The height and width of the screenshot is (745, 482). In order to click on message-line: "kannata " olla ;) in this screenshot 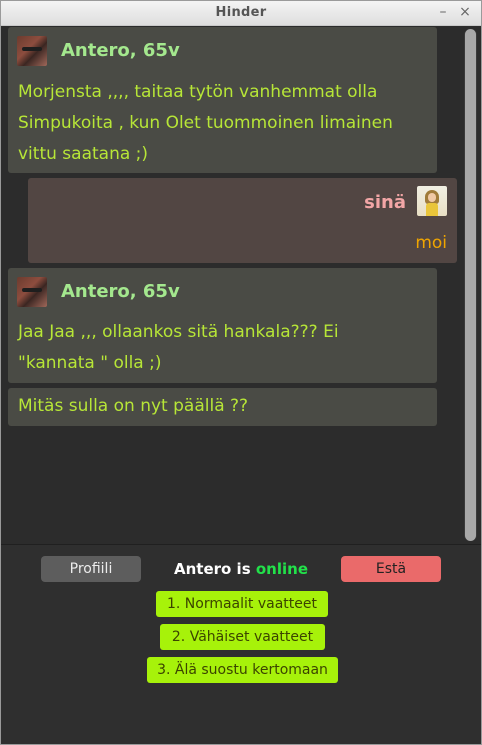, I will do `click(90, 363)`.